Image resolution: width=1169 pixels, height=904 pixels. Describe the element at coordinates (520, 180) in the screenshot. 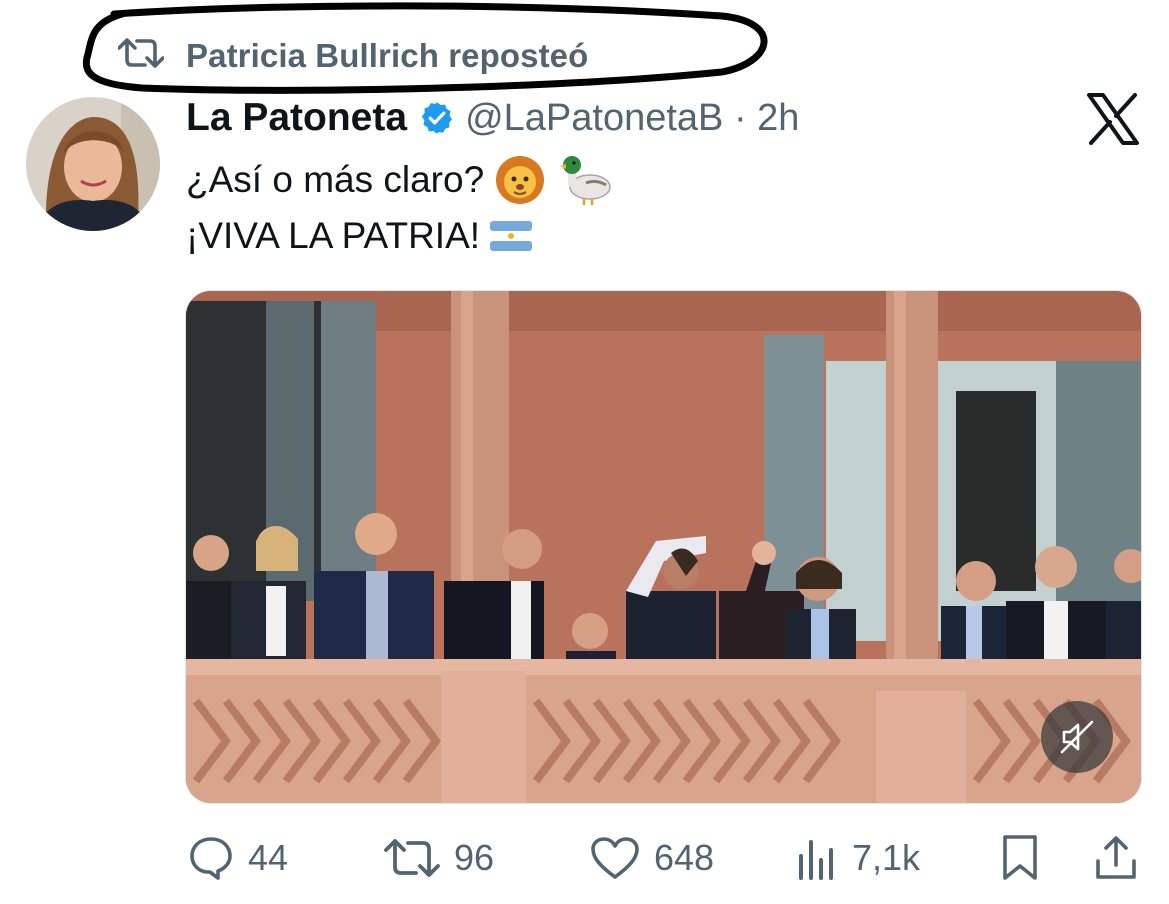

I see `lion-face-emoji` at that location.